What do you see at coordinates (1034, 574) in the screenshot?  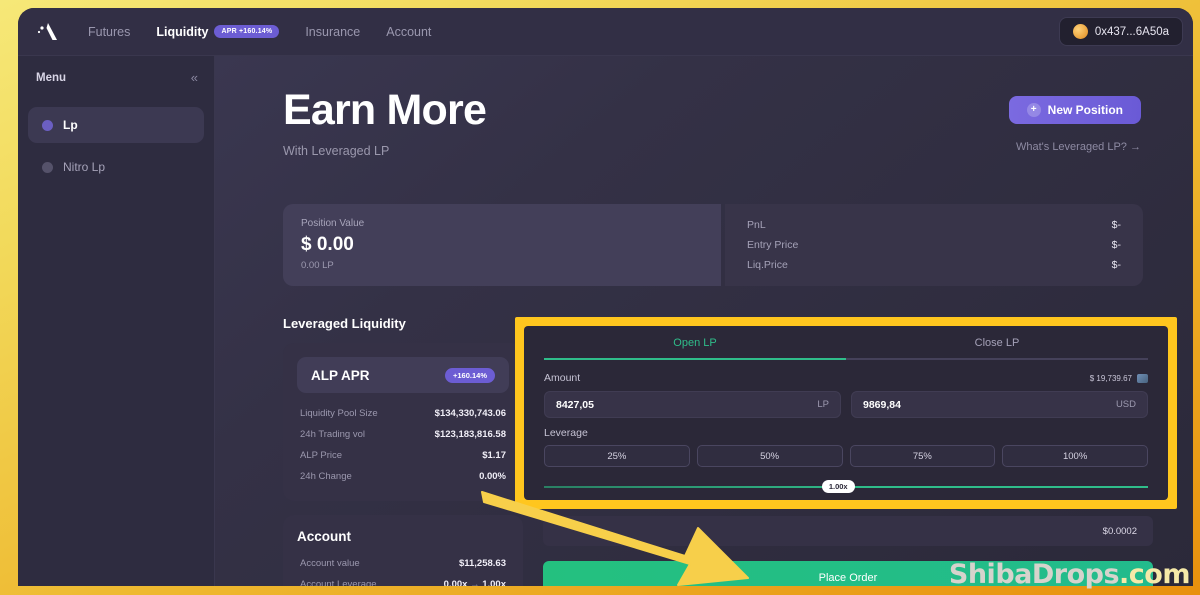 I see `watermark-name: ShibaDrops` at bounding box center [1034, 574].